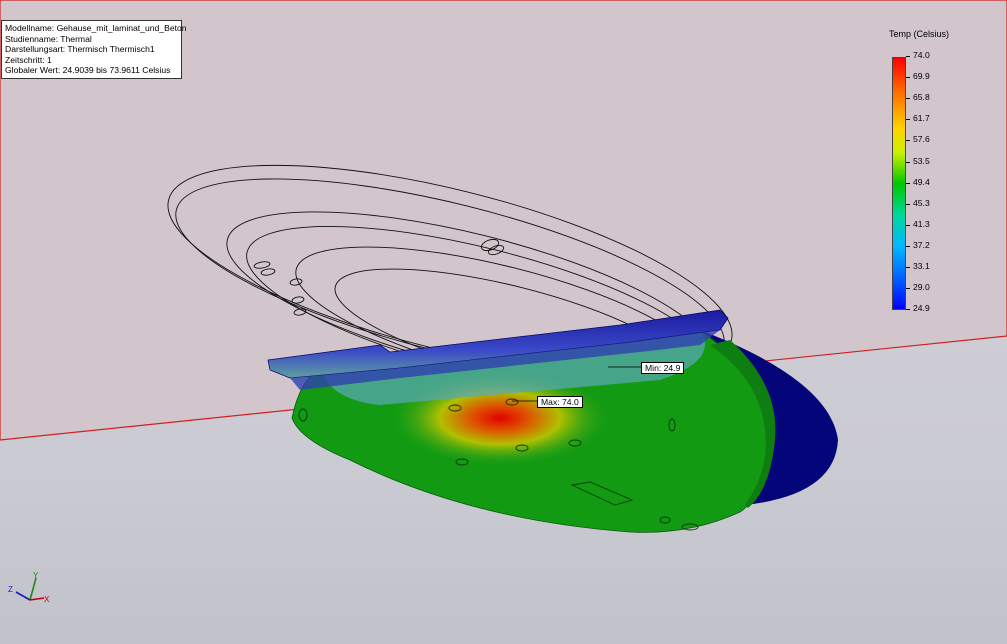  What do you see at coordinates (80, 49) in the screenshot?
I see `plot-type-text: Darstellungsart: Thermisch Thermisch1` at bounding box center [80, 49].